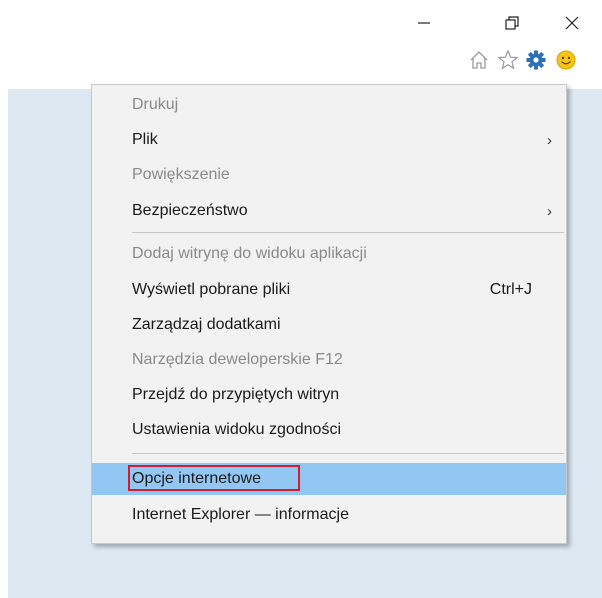  Describe the element at coordinates (155, 104) in the screenshot. I see `menu-item-label: Drukuj` at that location.